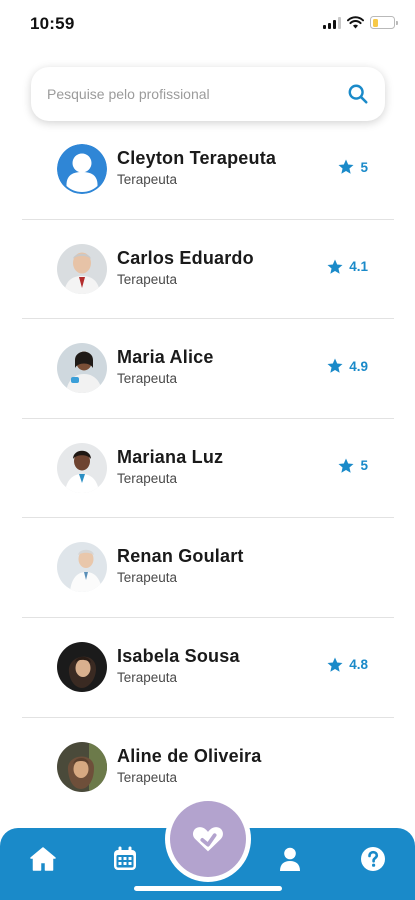 This screenshot has width=415, height=900. What do you see at coordinates (332, 22) in the screenshot?
I see `cellular-signal-icon` at bounding box center [332, 22].